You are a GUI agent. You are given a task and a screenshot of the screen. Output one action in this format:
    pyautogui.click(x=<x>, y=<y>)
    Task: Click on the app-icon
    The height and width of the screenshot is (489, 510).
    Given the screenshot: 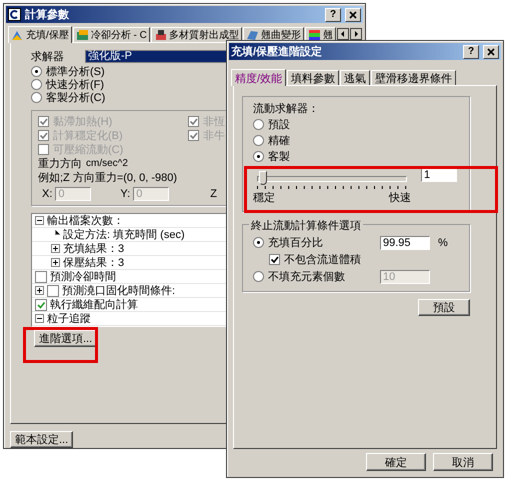 What is the action you would take?
    pyautogui.click(x=14, y=14)
    